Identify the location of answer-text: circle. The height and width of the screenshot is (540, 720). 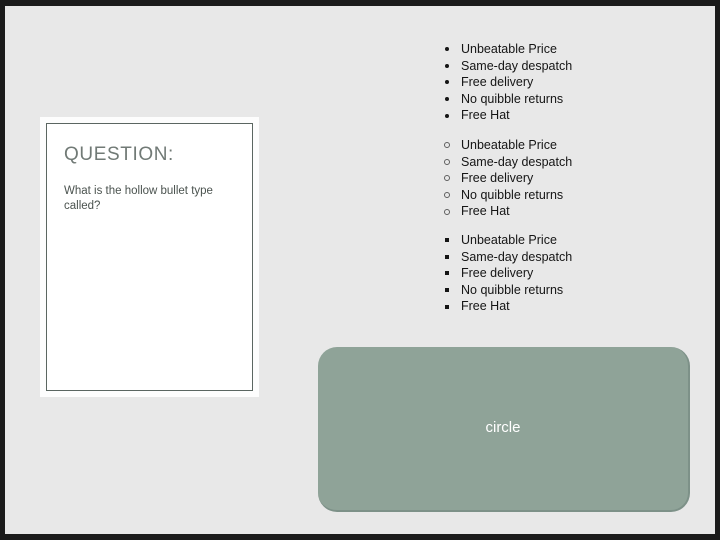
(503, 427).